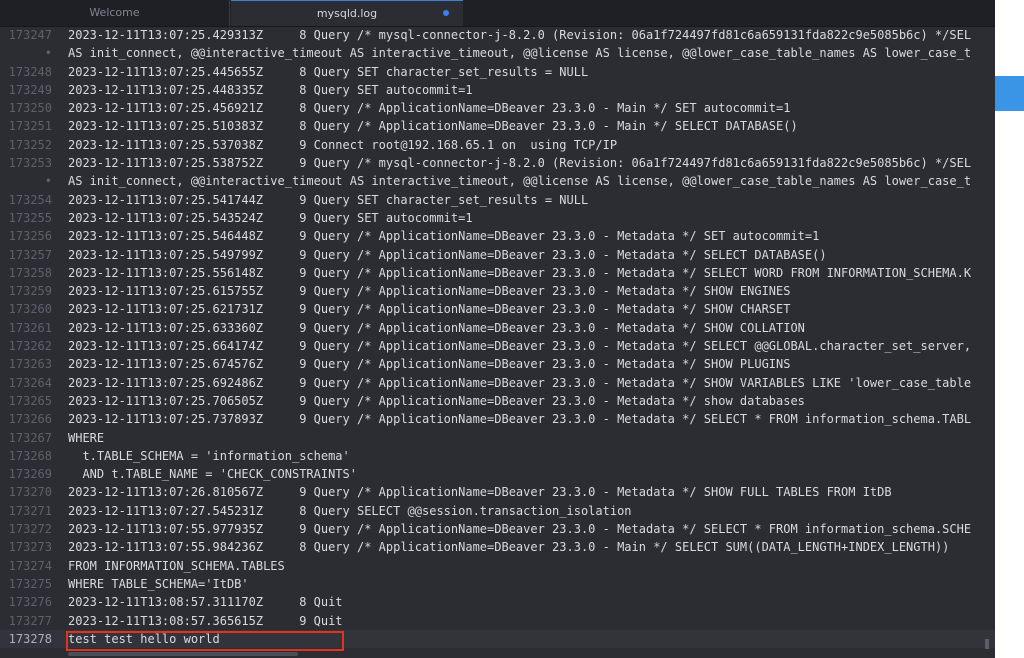  I want to click on line-number: 173255, so click(30, 217).